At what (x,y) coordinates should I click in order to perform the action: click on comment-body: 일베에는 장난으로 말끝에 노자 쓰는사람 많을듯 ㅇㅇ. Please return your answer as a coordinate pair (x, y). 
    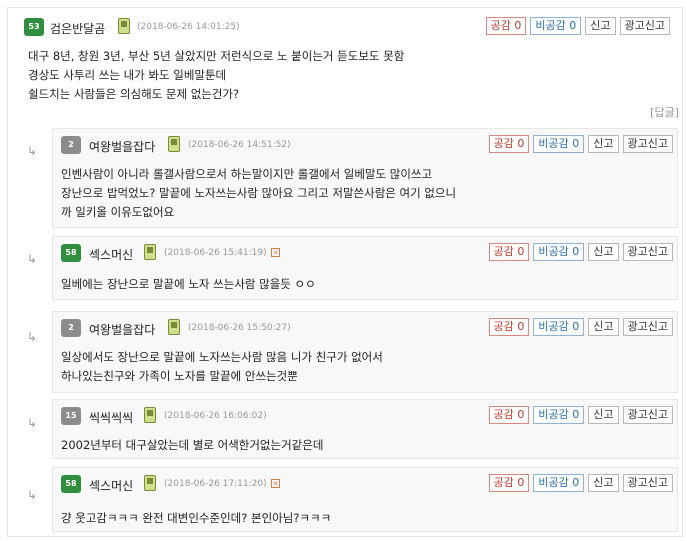
    Looking at the image, I should click on (365, 284).